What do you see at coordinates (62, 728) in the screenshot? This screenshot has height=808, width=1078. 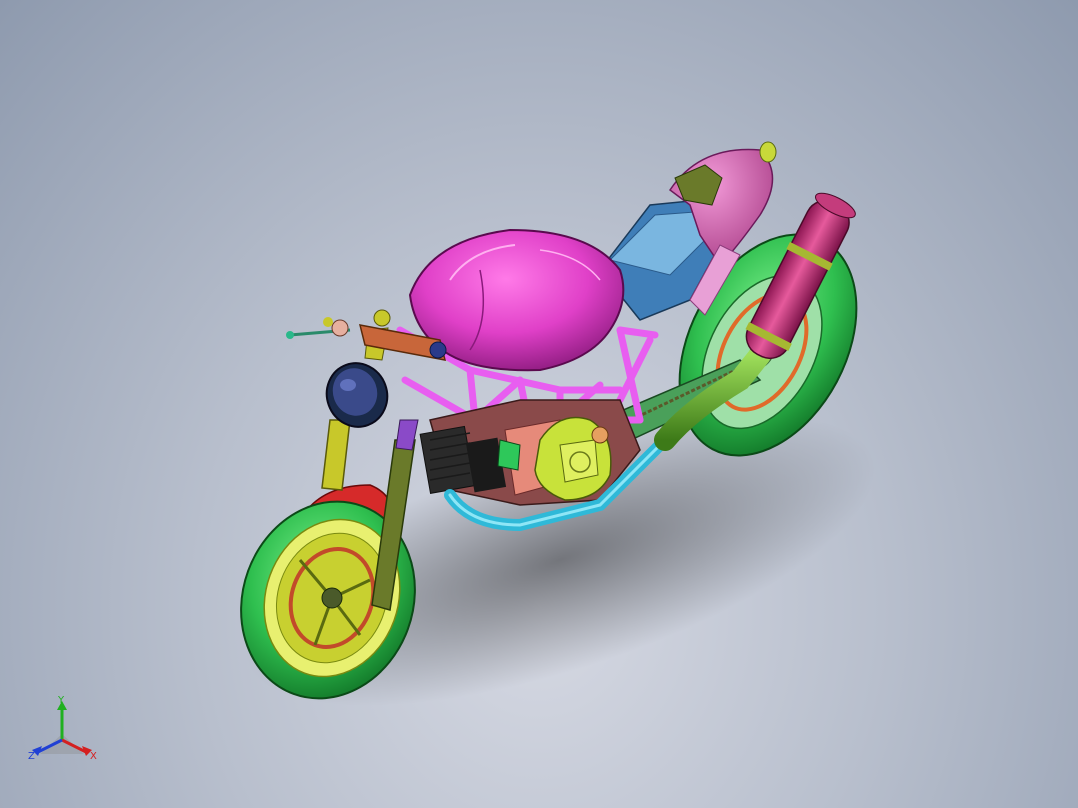 I see `triad-graphic` at bounding box center [62, 728].